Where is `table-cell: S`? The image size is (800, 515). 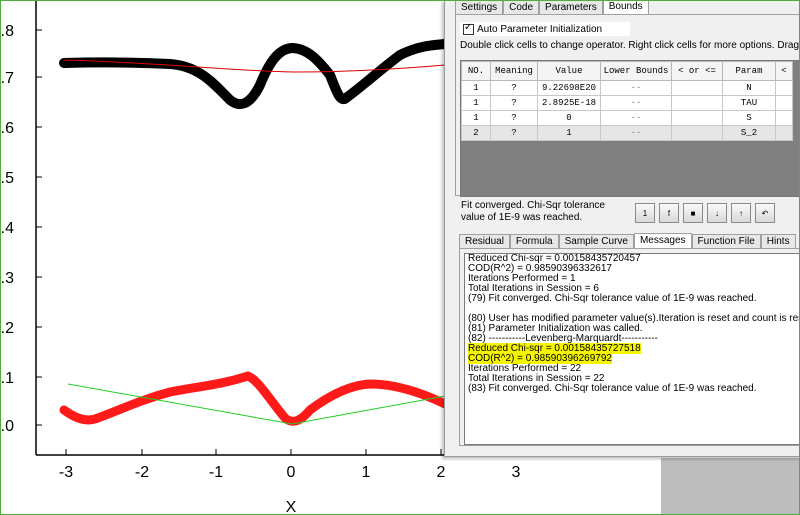 table-cell: S is located at coordinates (749, 118).